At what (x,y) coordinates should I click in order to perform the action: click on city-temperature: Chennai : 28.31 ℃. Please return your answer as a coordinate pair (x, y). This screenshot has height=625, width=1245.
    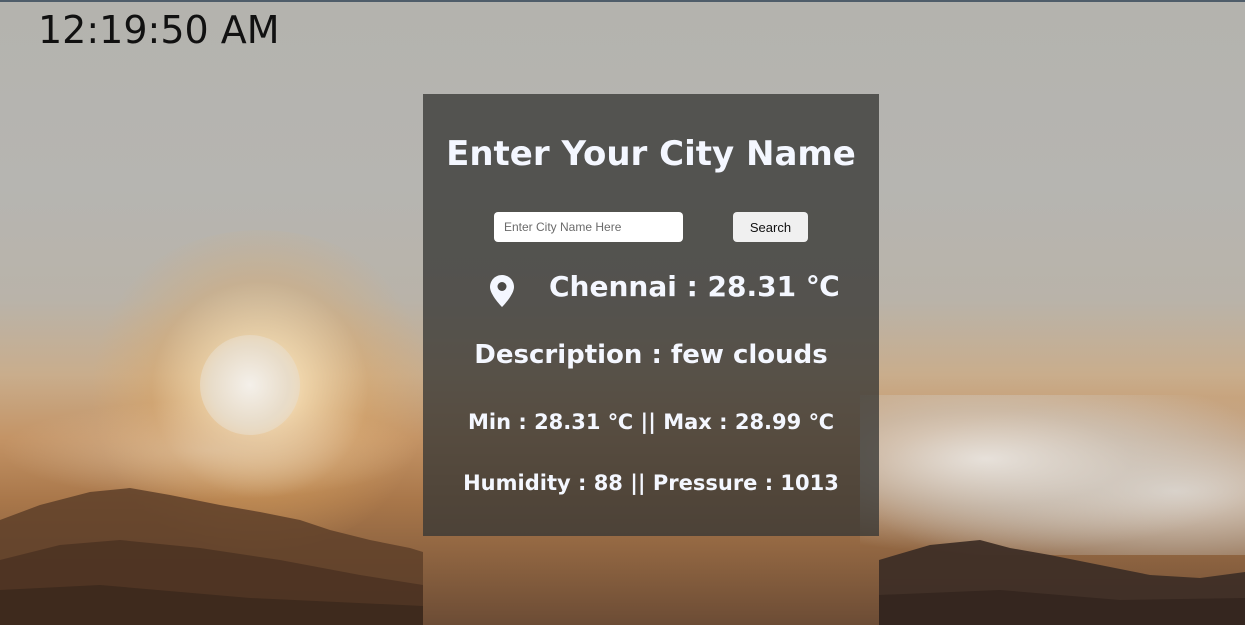
    Looking at the image, I should click on (694, 286).